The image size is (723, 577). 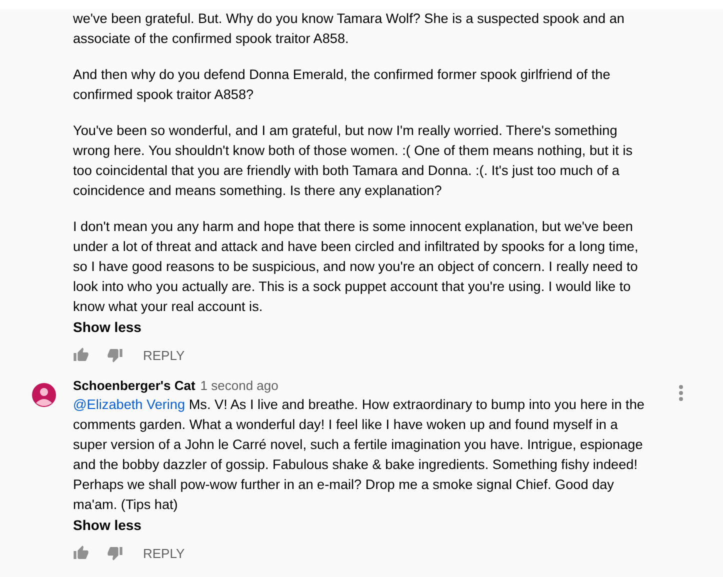 I want to click on mention-link: @Elizabeth Vering, so click(x=129, y=404).